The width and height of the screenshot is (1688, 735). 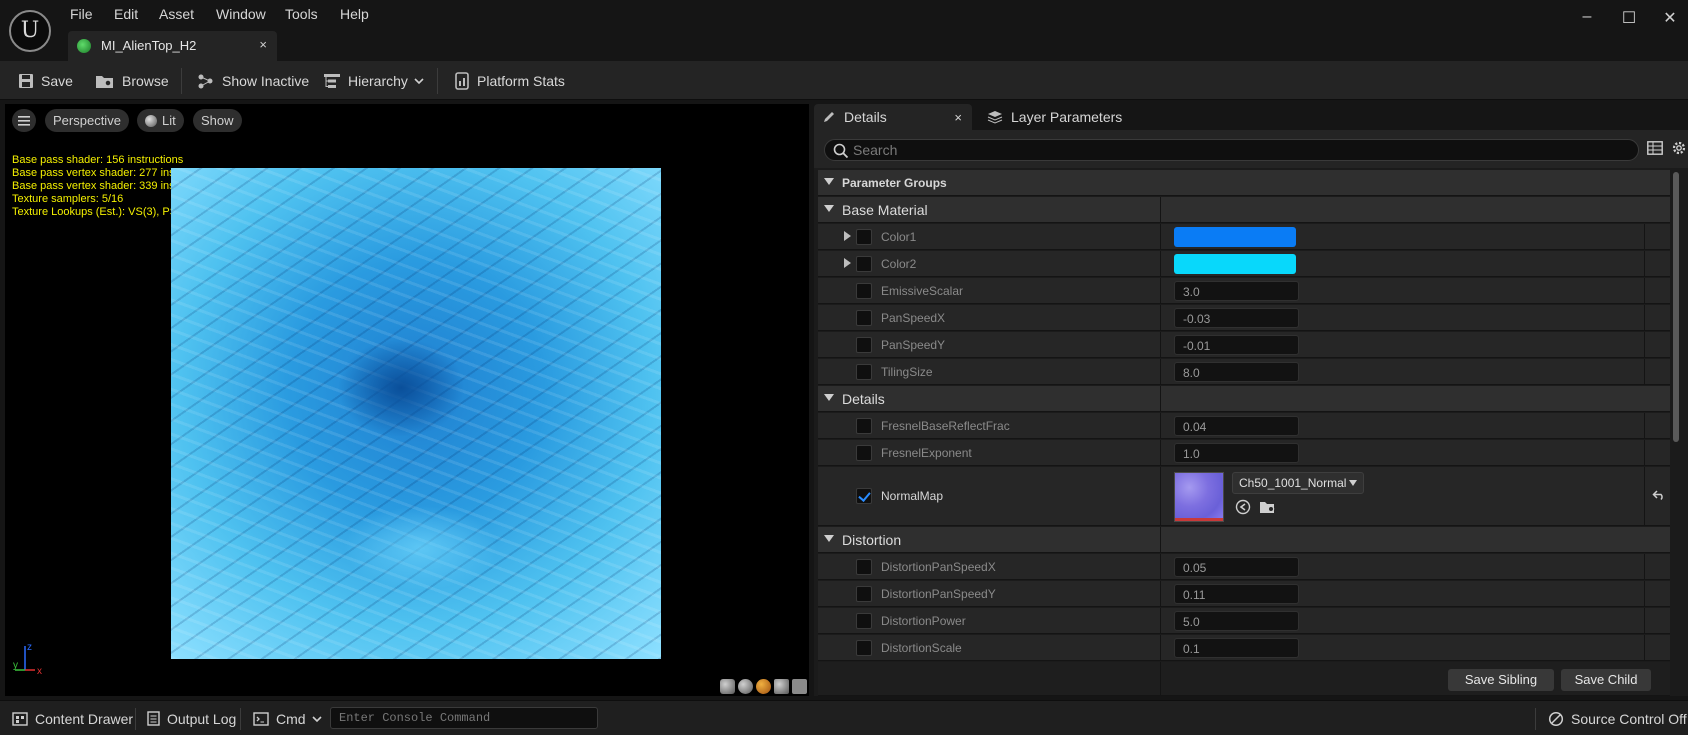 What do you see at coordinates (1236, 453) in the screenshot?
I see `param-value-field: 1.0` at bounding box center [1236, 453].